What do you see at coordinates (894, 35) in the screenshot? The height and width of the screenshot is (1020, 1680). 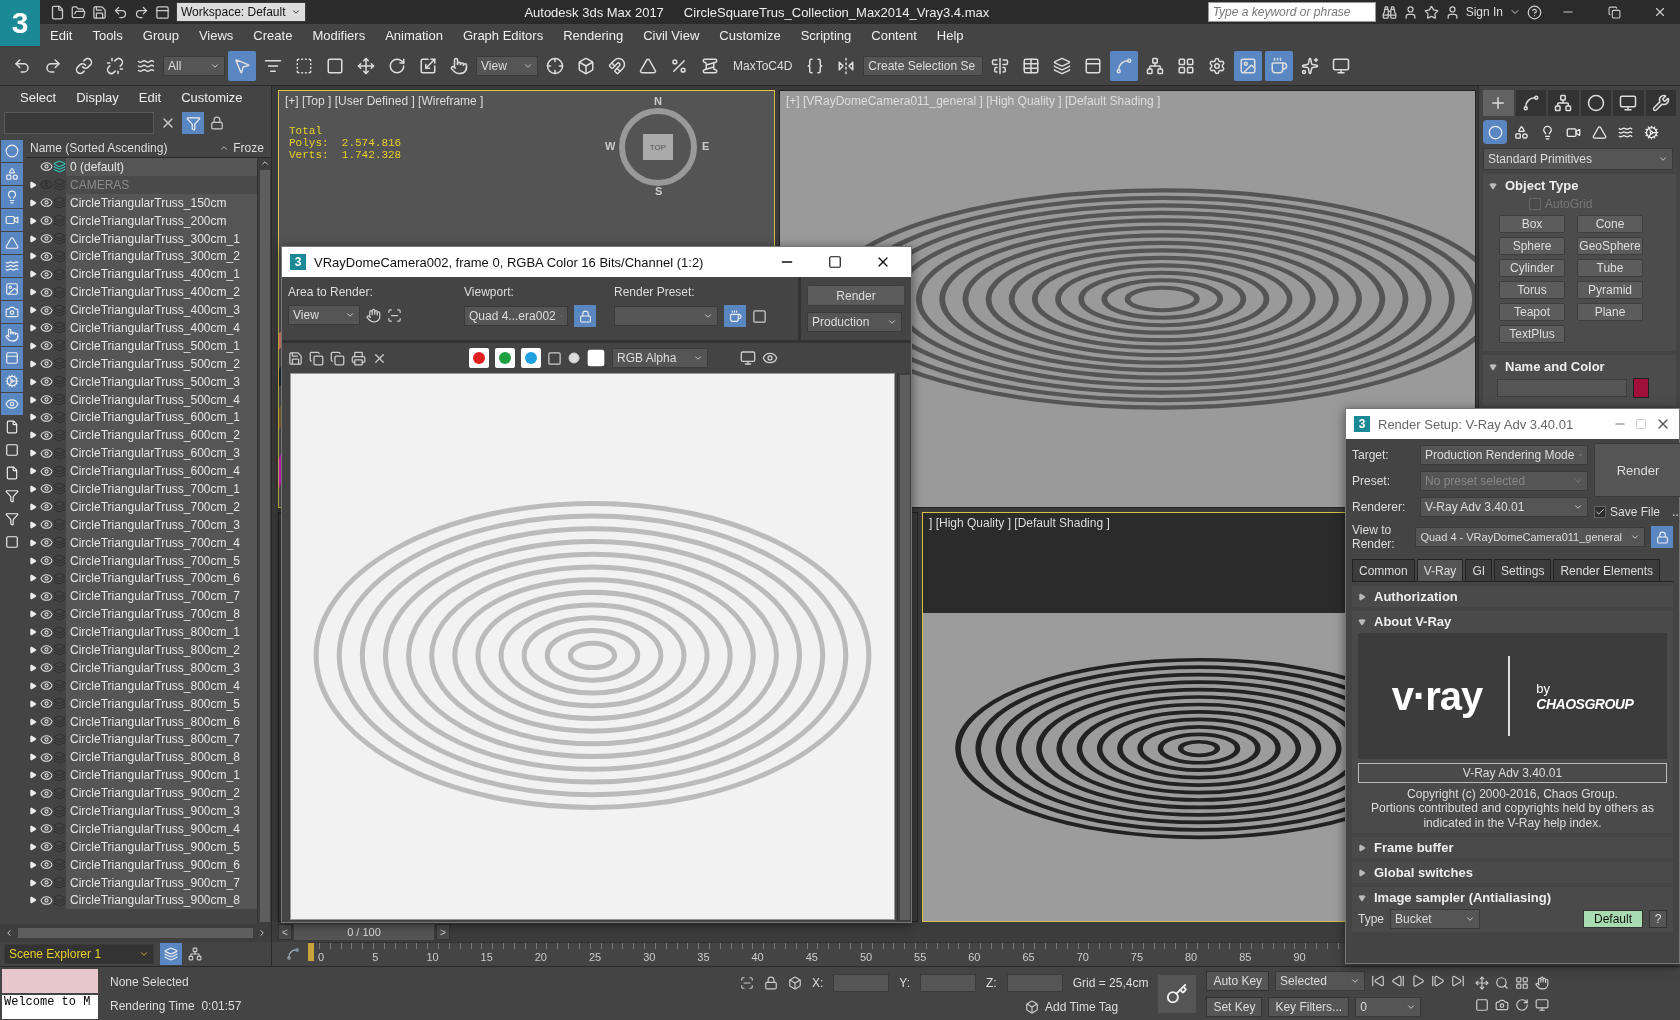 I see `menu-item: Content` at bounding box center [894, 35].